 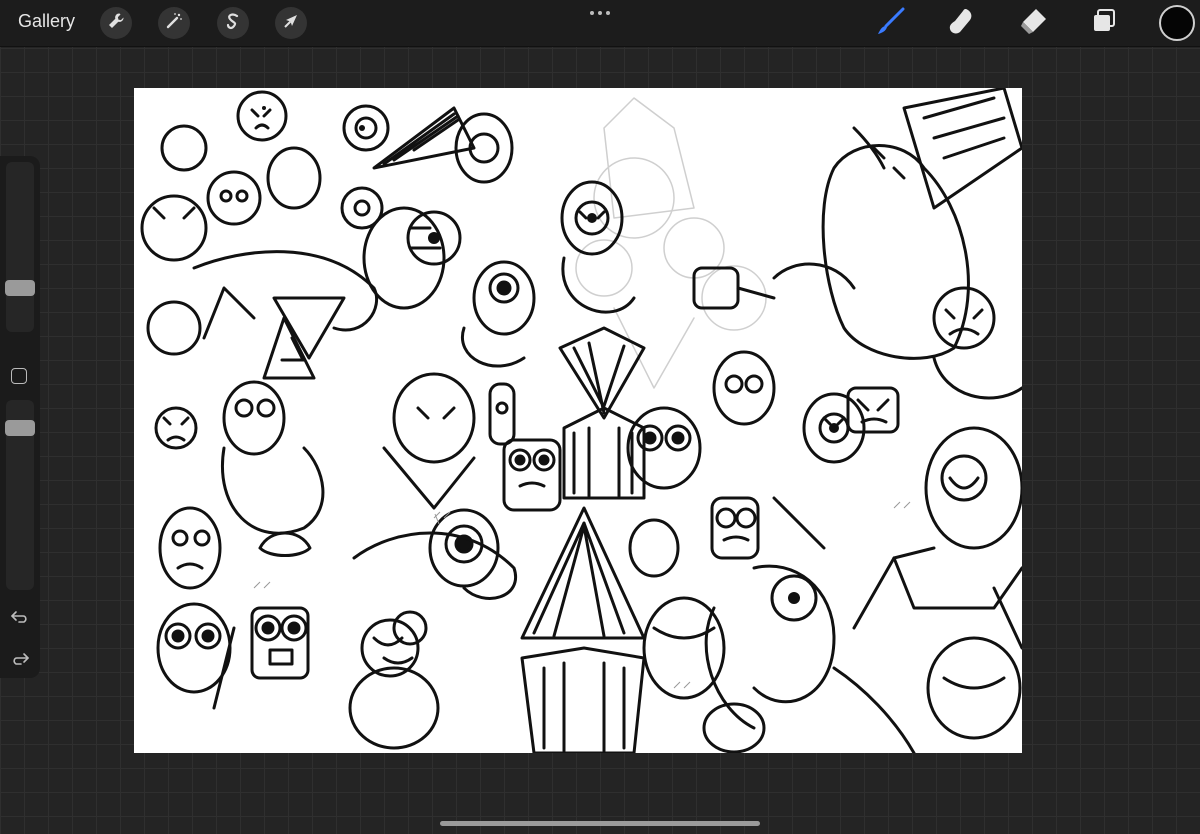 I want to click on actions-button, so click(x=116, y=23).